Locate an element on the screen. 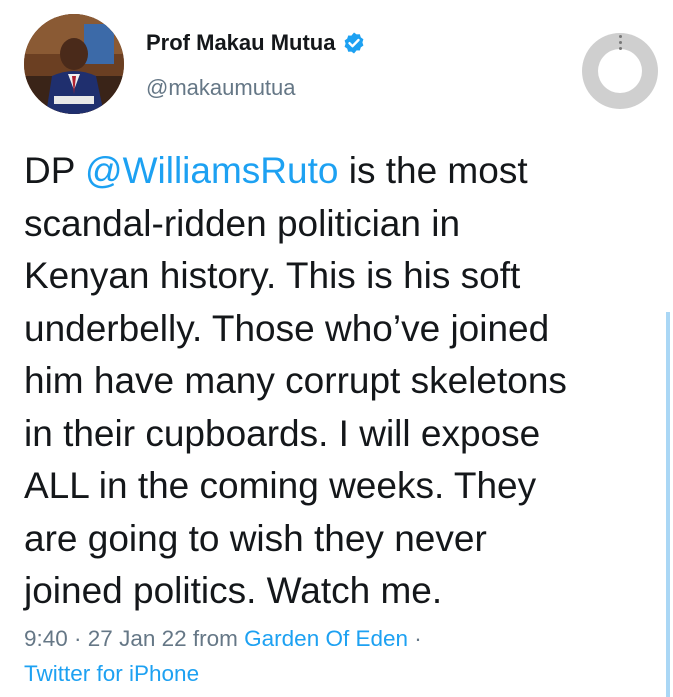 Image resolution: width=673 pixels, height=697 pixels. tweet-line: in their cupboards. I will expose is located at coordinates (282, 433).